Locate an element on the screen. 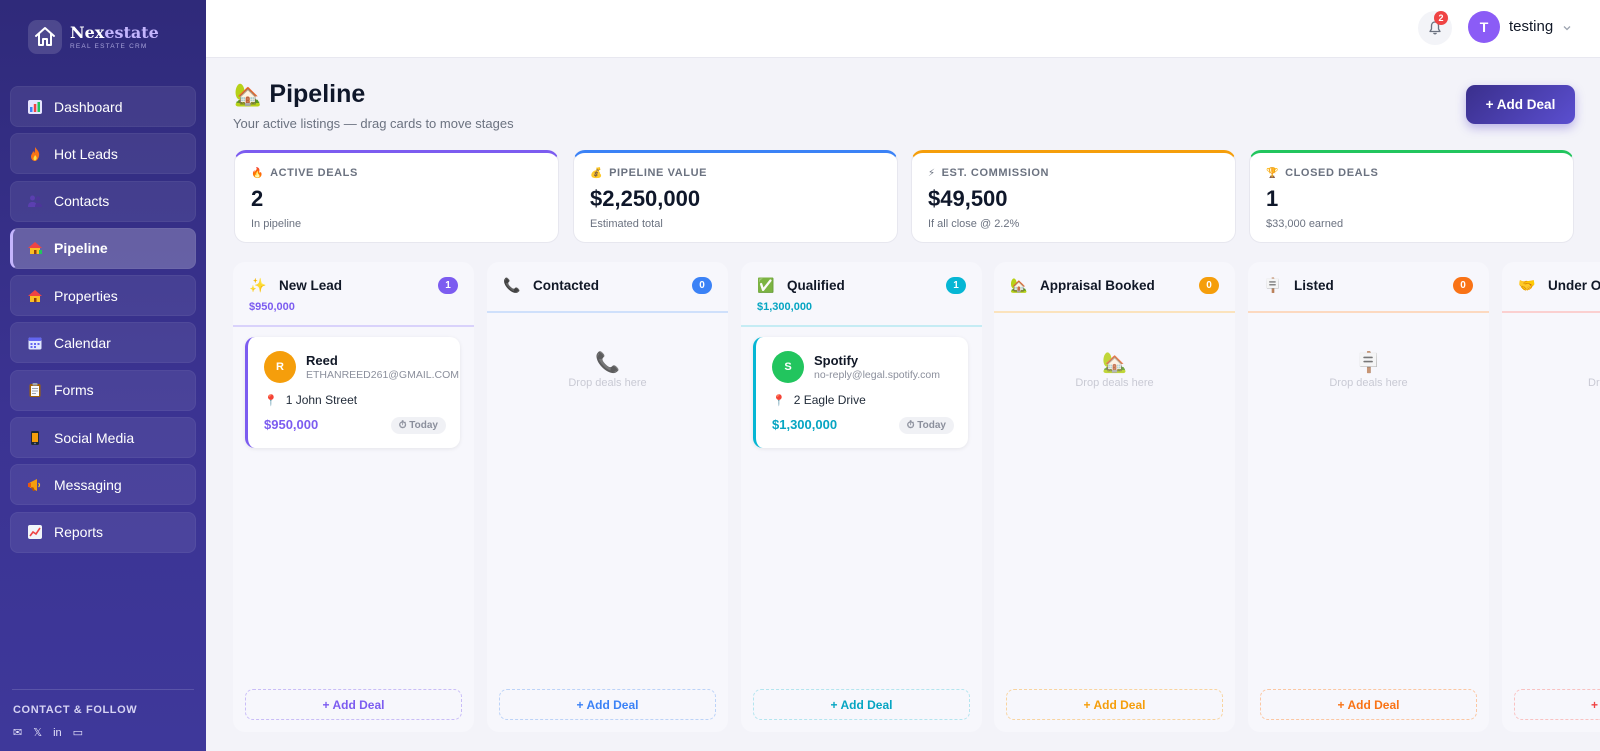 The width and height of the screenshot is (1600, 751). stat-value: $2,250,000 is located at coordinates (645, 198).